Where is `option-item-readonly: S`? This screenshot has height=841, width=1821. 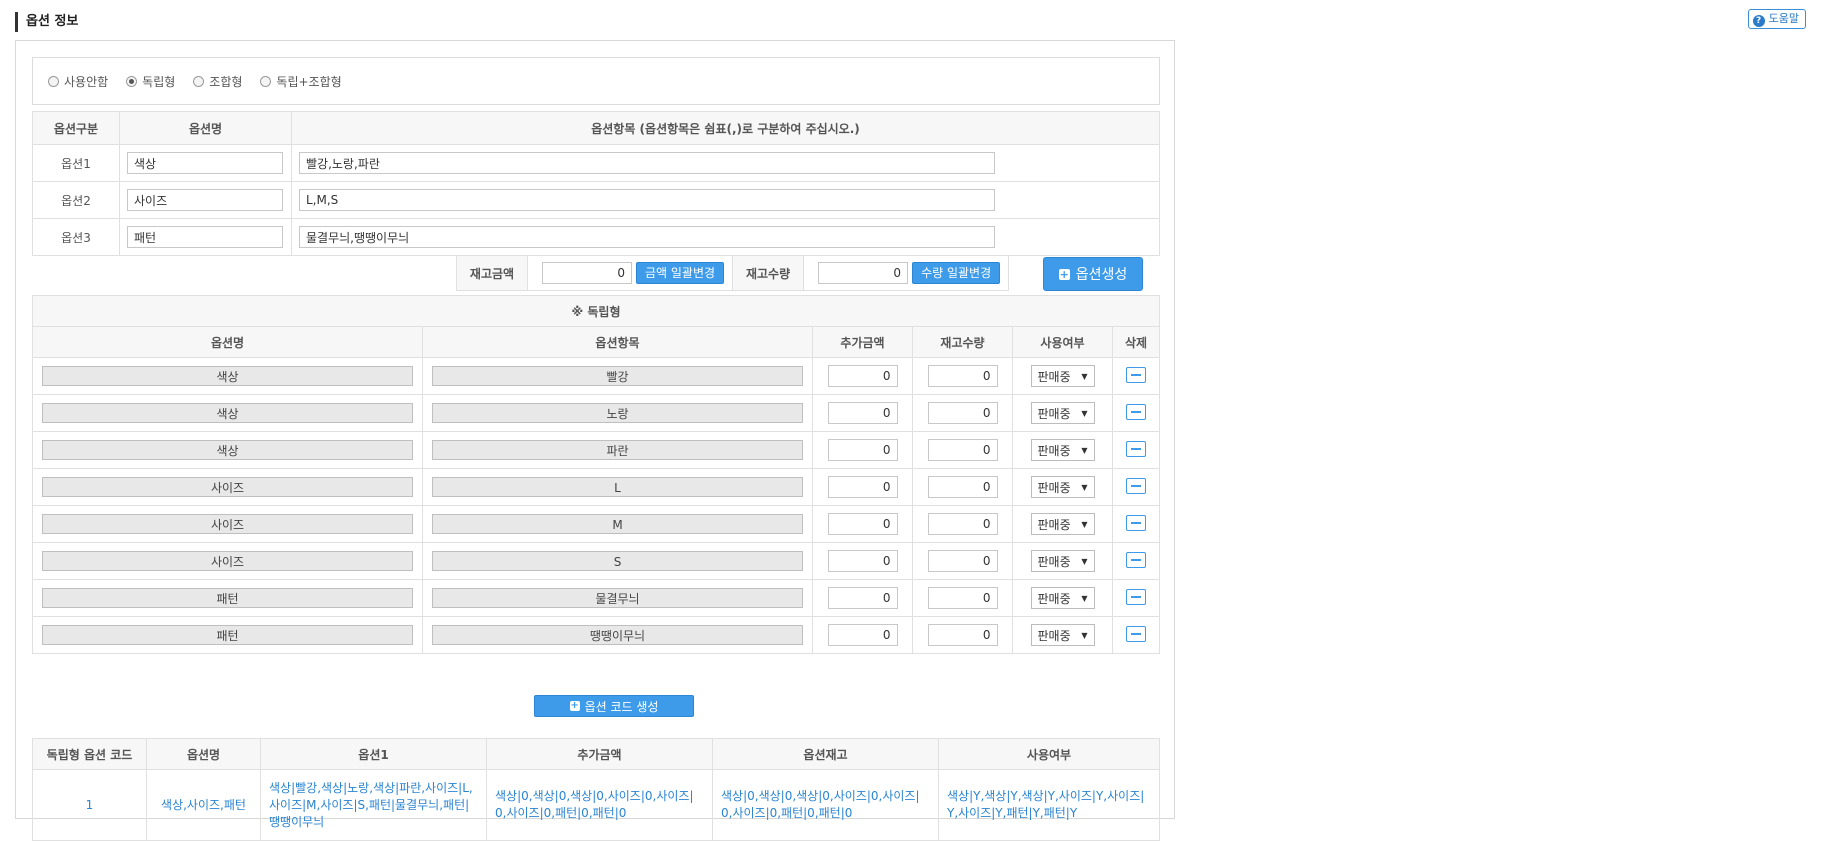 option-item-readonly: S is located at coordinates (617, 561).